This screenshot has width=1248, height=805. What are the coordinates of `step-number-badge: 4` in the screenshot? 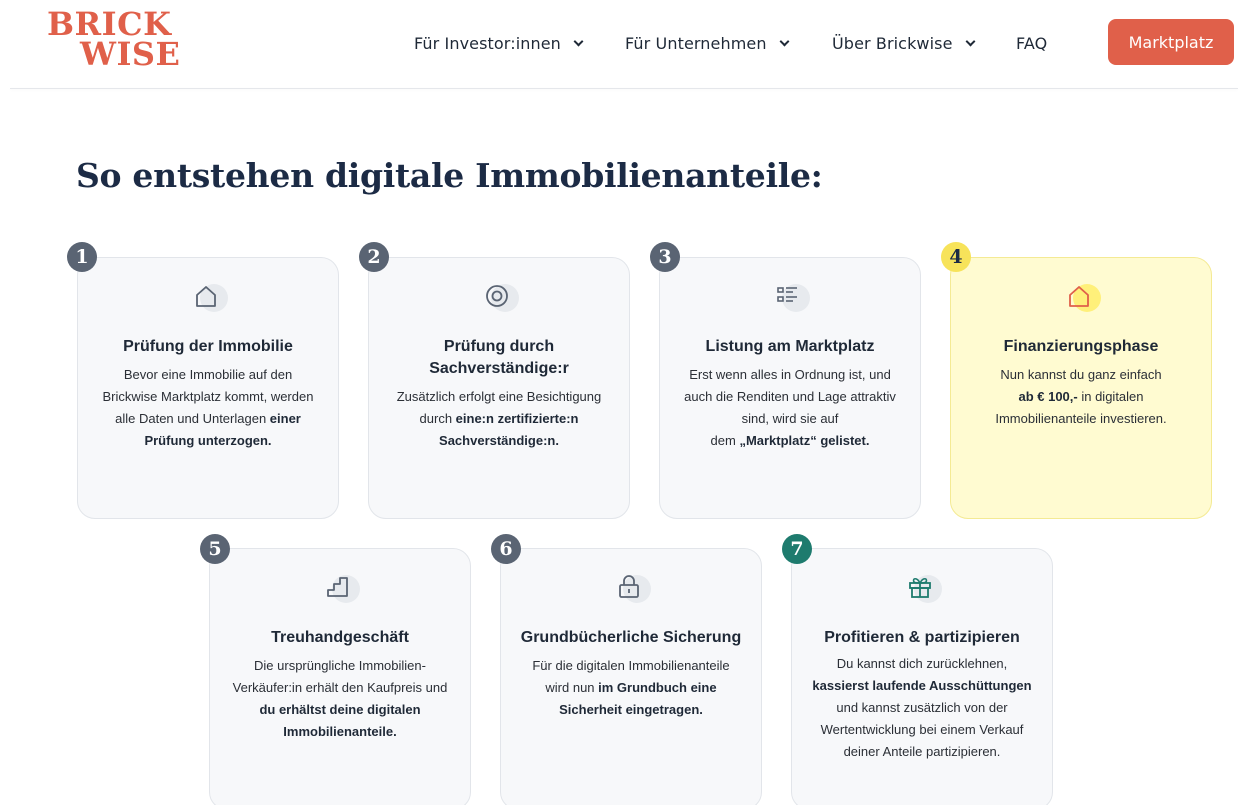 It's located at (956, 257).